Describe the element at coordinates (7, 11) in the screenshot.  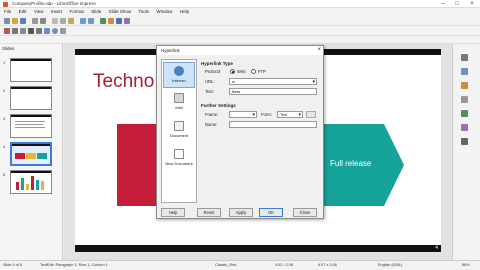
I see `menu-file: File` at that location.